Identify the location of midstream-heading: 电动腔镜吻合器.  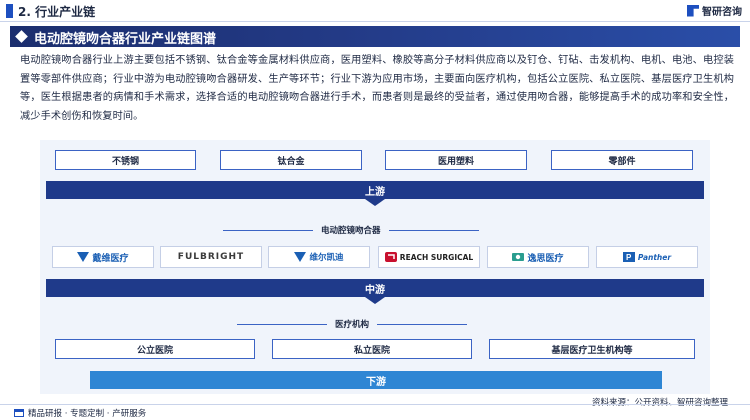
(351, 230).